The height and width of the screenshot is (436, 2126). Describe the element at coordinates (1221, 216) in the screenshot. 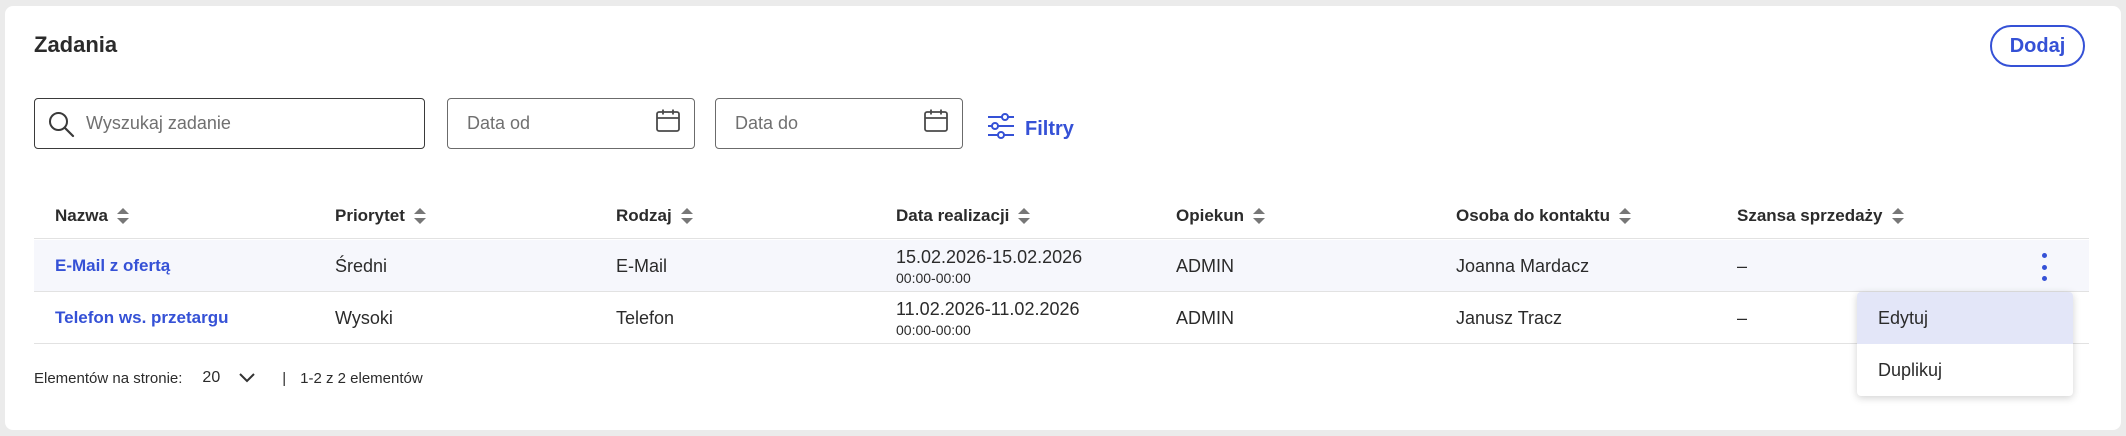

I see `column-header-owner: Opiekun` at that location.